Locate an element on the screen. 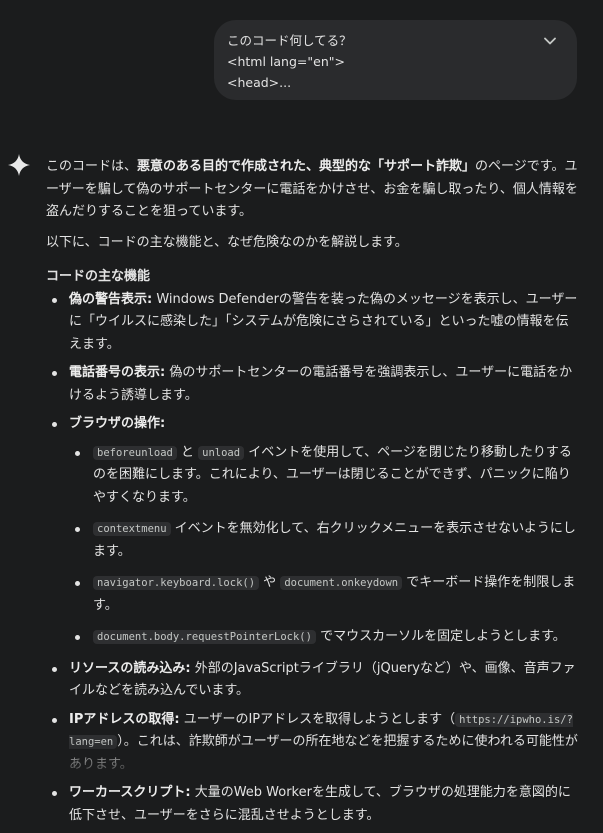  inline-code: navigator.keyboard.lock() is located at coordinates (176, 583).